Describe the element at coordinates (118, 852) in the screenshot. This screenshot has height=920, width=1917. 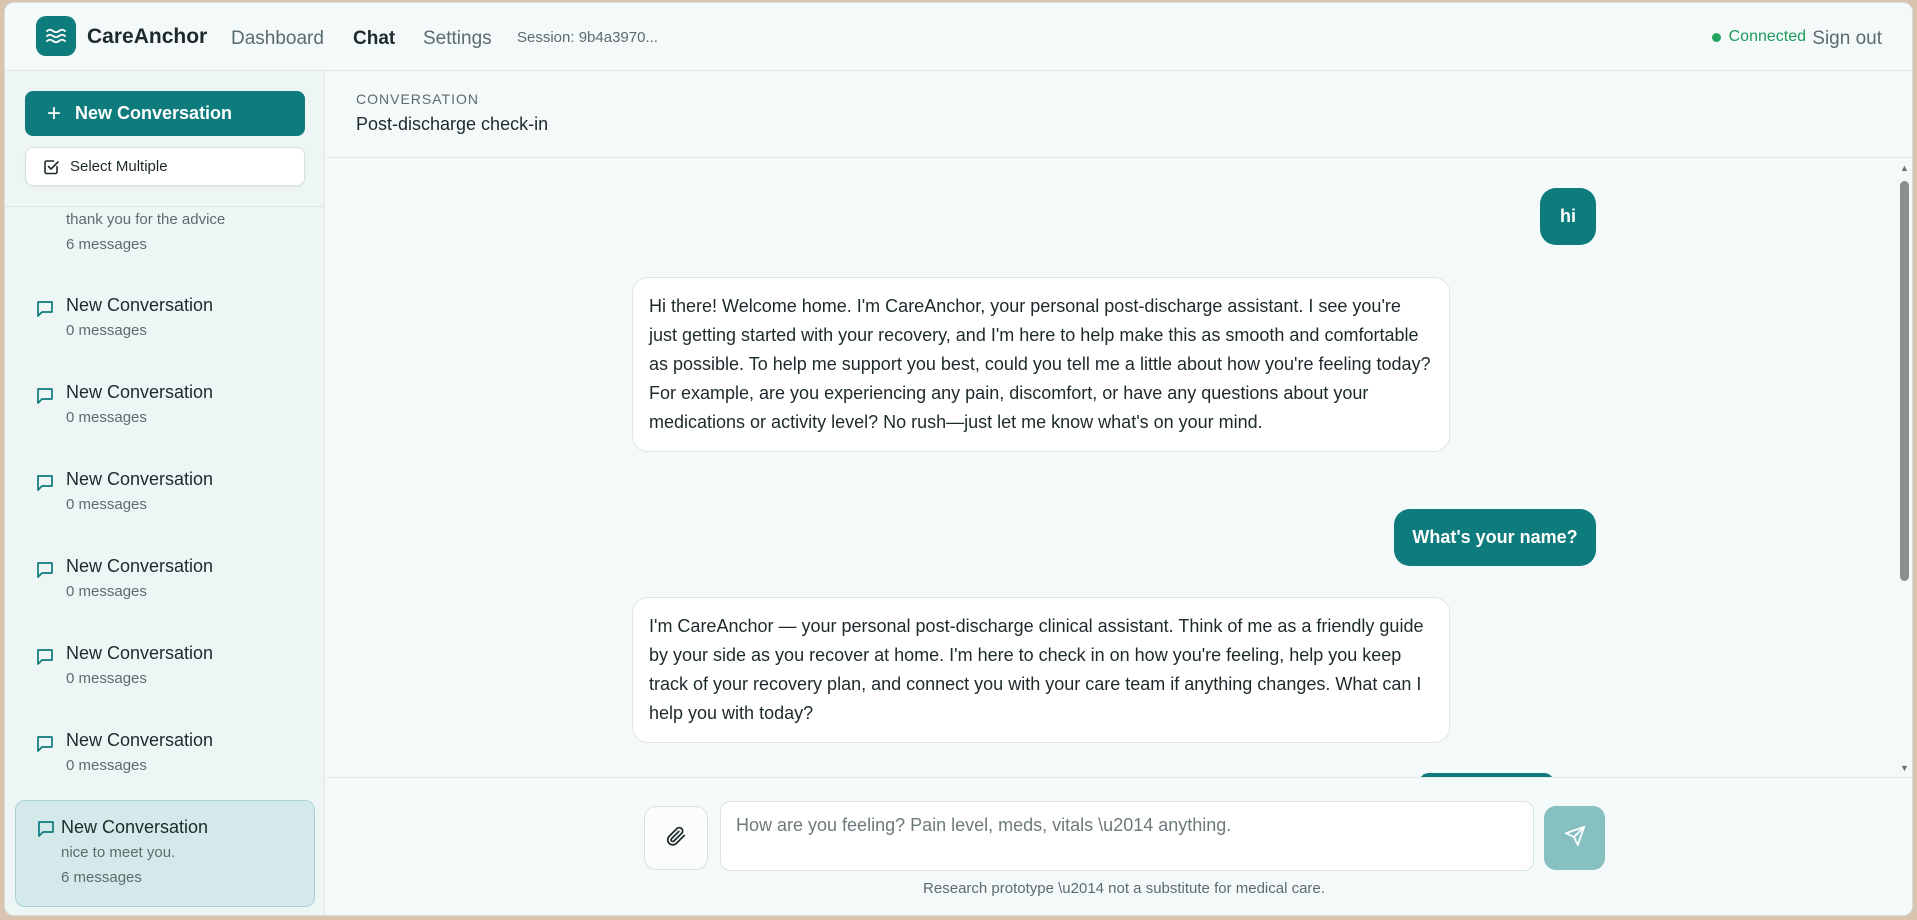
I see `conversation-preview: nice to meet you.` at that location.